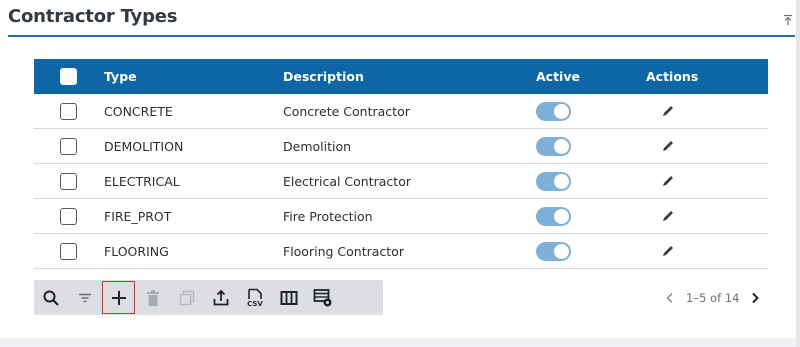  What do you see at coordinates (220, 297) in the screenshot?
I see `export-icon` at bounding box center [220, 297].